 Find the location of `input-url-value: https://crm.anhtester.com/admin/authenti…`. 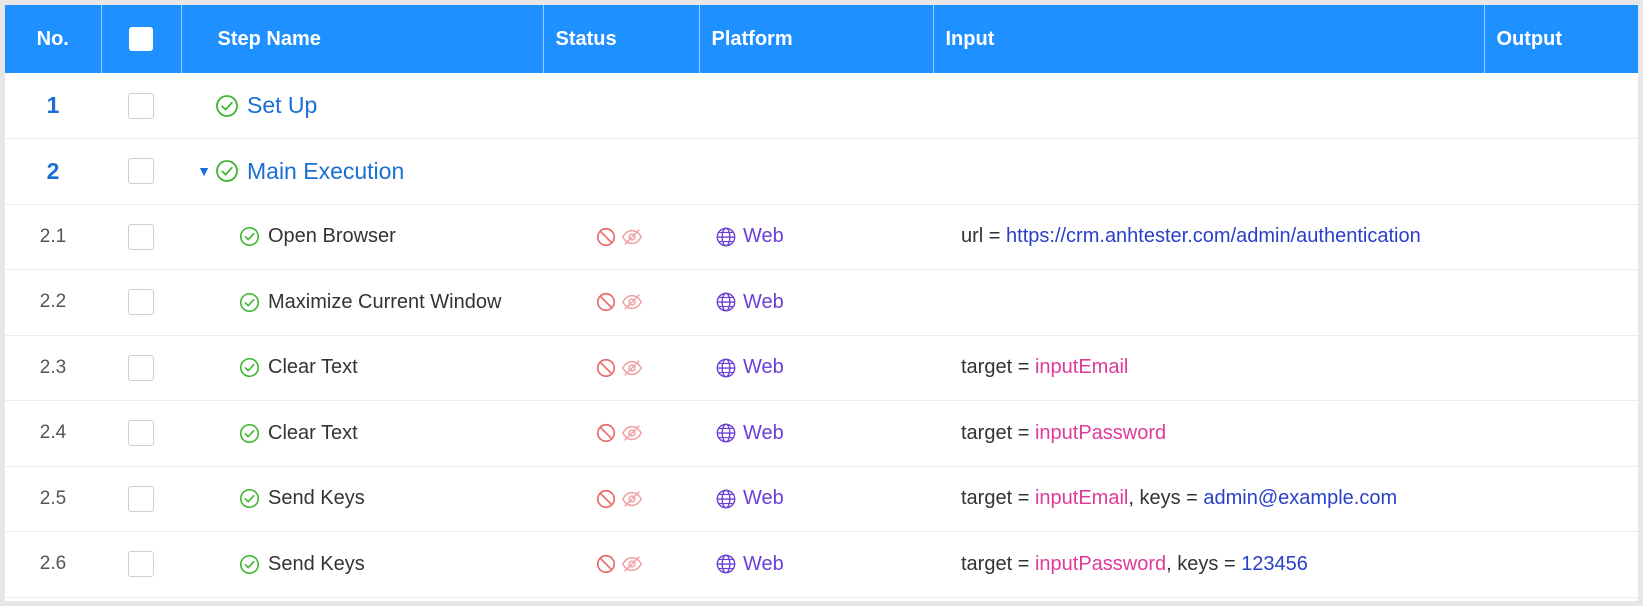

input-url-value: https://crm.anhtester.com/admin/authenti… is located at coordinates (1213, 236).